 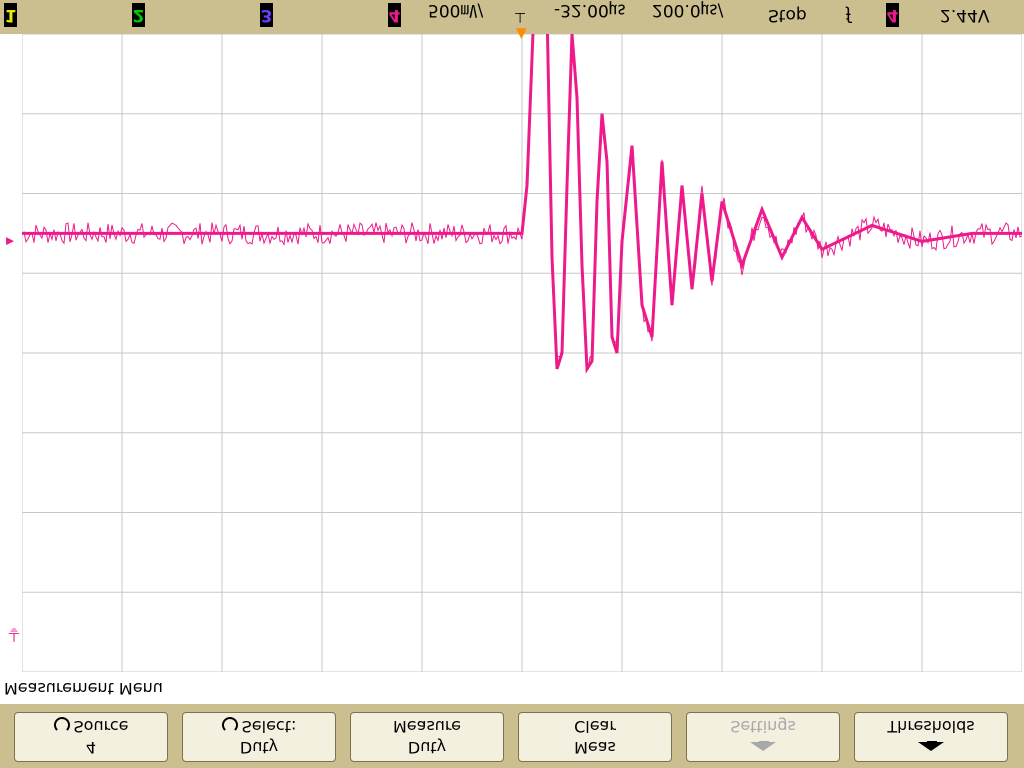 What do you see at coordinates (688, 10) in the screenshot?
I see `time-per-div: 200.0㎲/` at bounding box center [688, 10].